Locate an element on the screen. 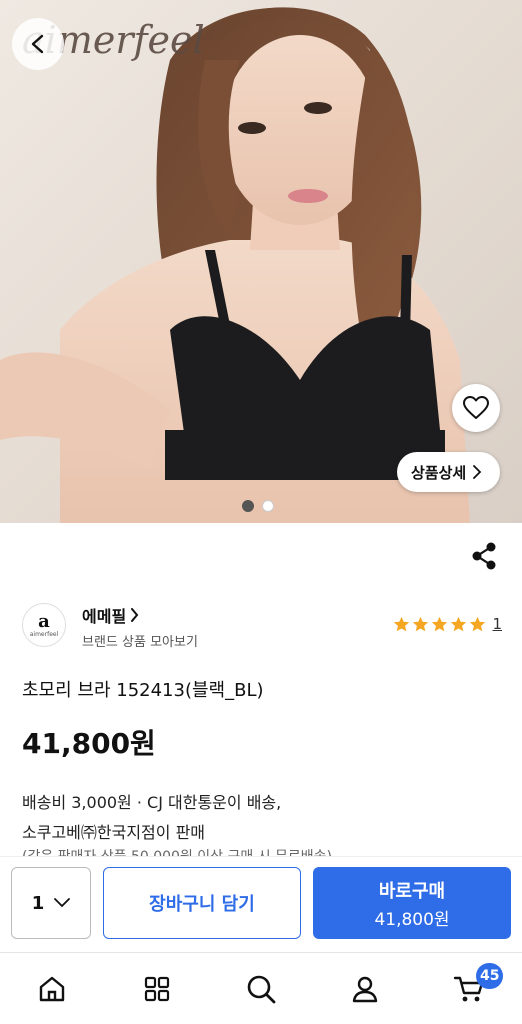 This screenshot has width=522, height=1024. product-detail-label: 상품상세 is located at coordinates (439, 472).